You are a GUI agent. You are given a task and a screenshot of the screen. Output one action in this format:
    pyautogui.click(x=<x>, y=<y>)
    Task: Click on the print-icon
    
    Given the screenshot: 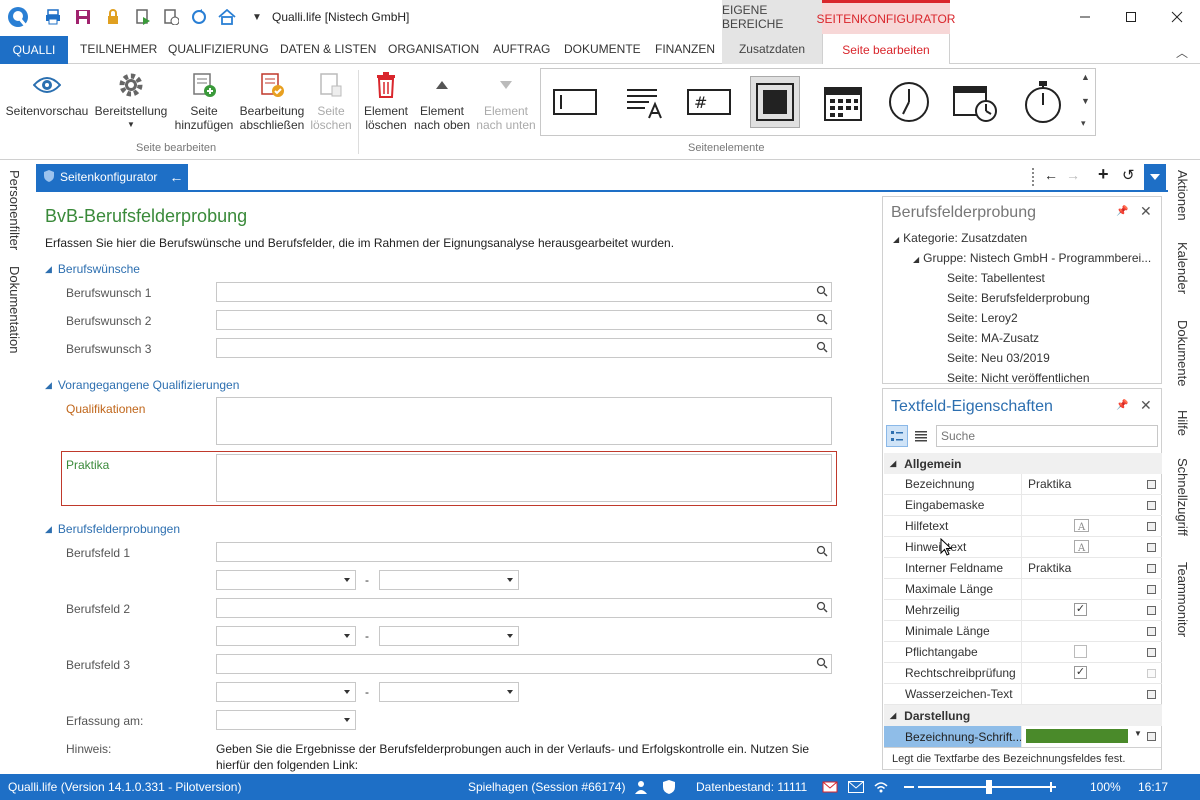 What is the action you would take?
    pyautogui.click(x=53, y=17)
    